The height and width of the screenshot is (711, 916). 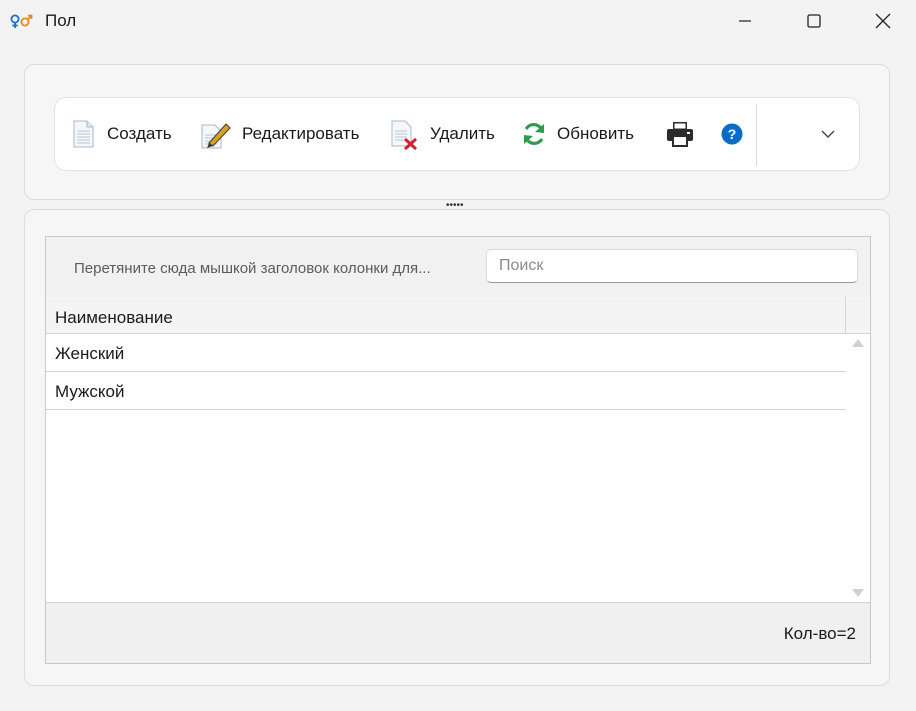 I want to click on gender-icon, so click(x=22, y=22).